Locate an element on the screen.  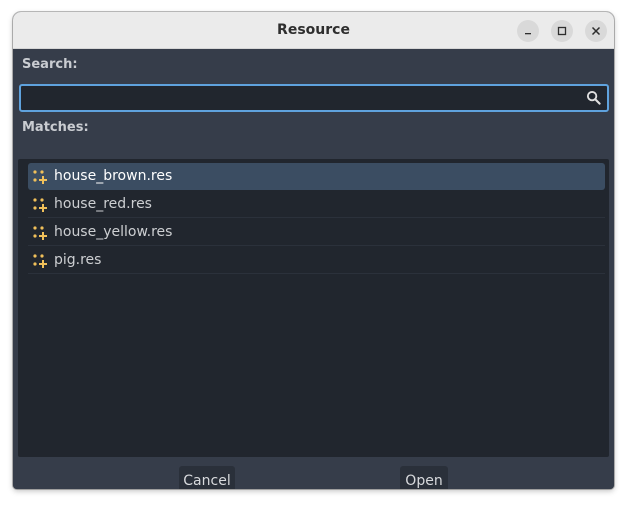
maximize-button is located at coordinates (562, 31).